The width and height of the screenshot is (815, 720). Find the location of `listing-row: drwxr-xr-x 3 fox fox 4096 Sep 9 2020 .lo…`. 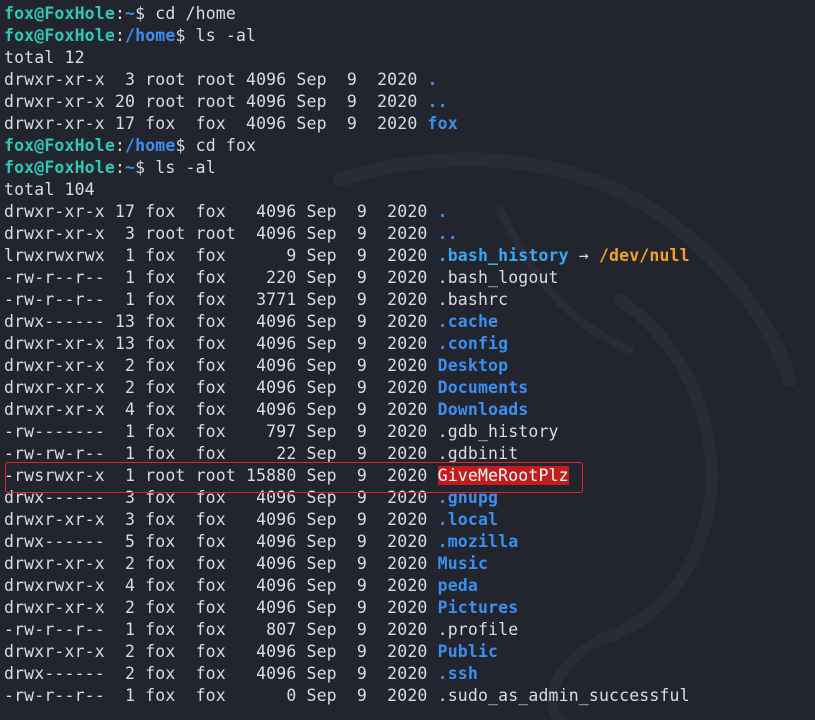

listing-row: drwxr-xr-x 3 fox fox 4096 Sep 9 2020 .lo… is located at coordinates (251, 519).